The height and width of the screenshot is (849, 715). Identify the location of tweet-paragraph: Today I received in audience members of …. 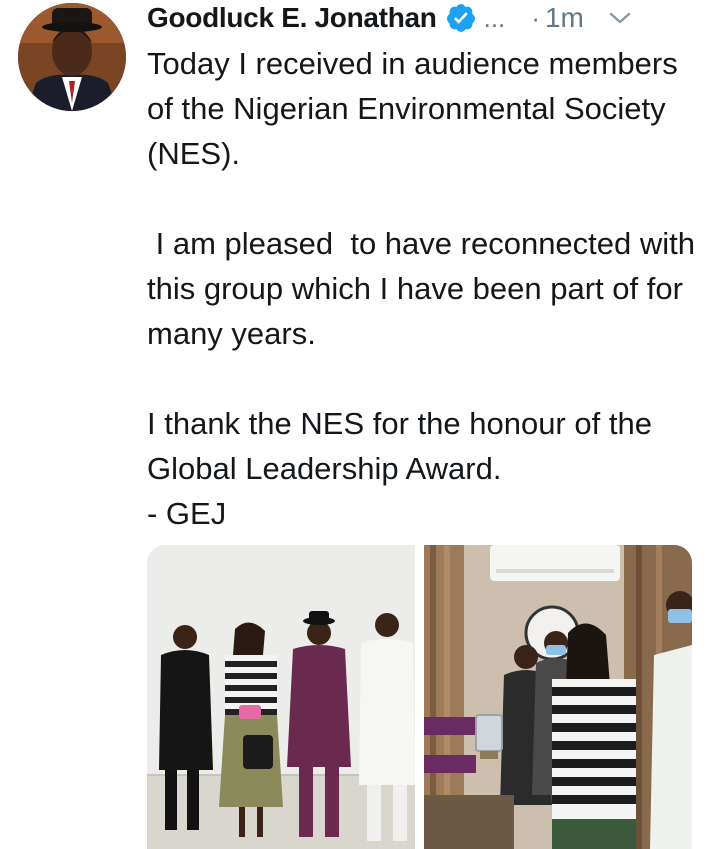
(417, 108).